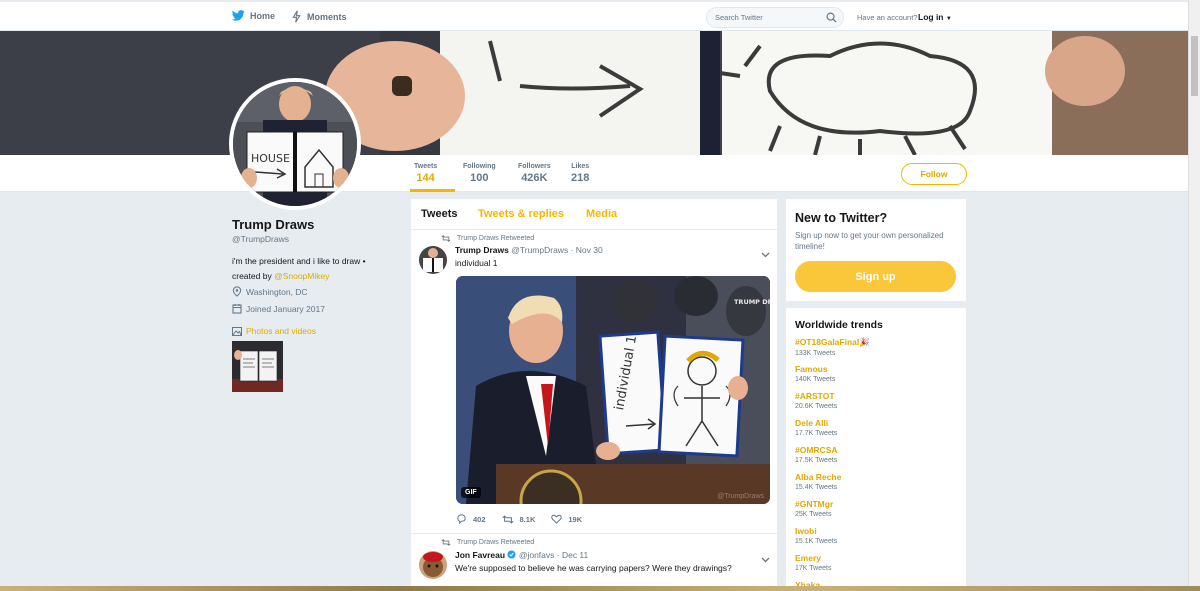  What do you see at coordinates (273, 224) in the screenshot?
I see `profile-name: Trump Draws` at bounding box center [273, 224].